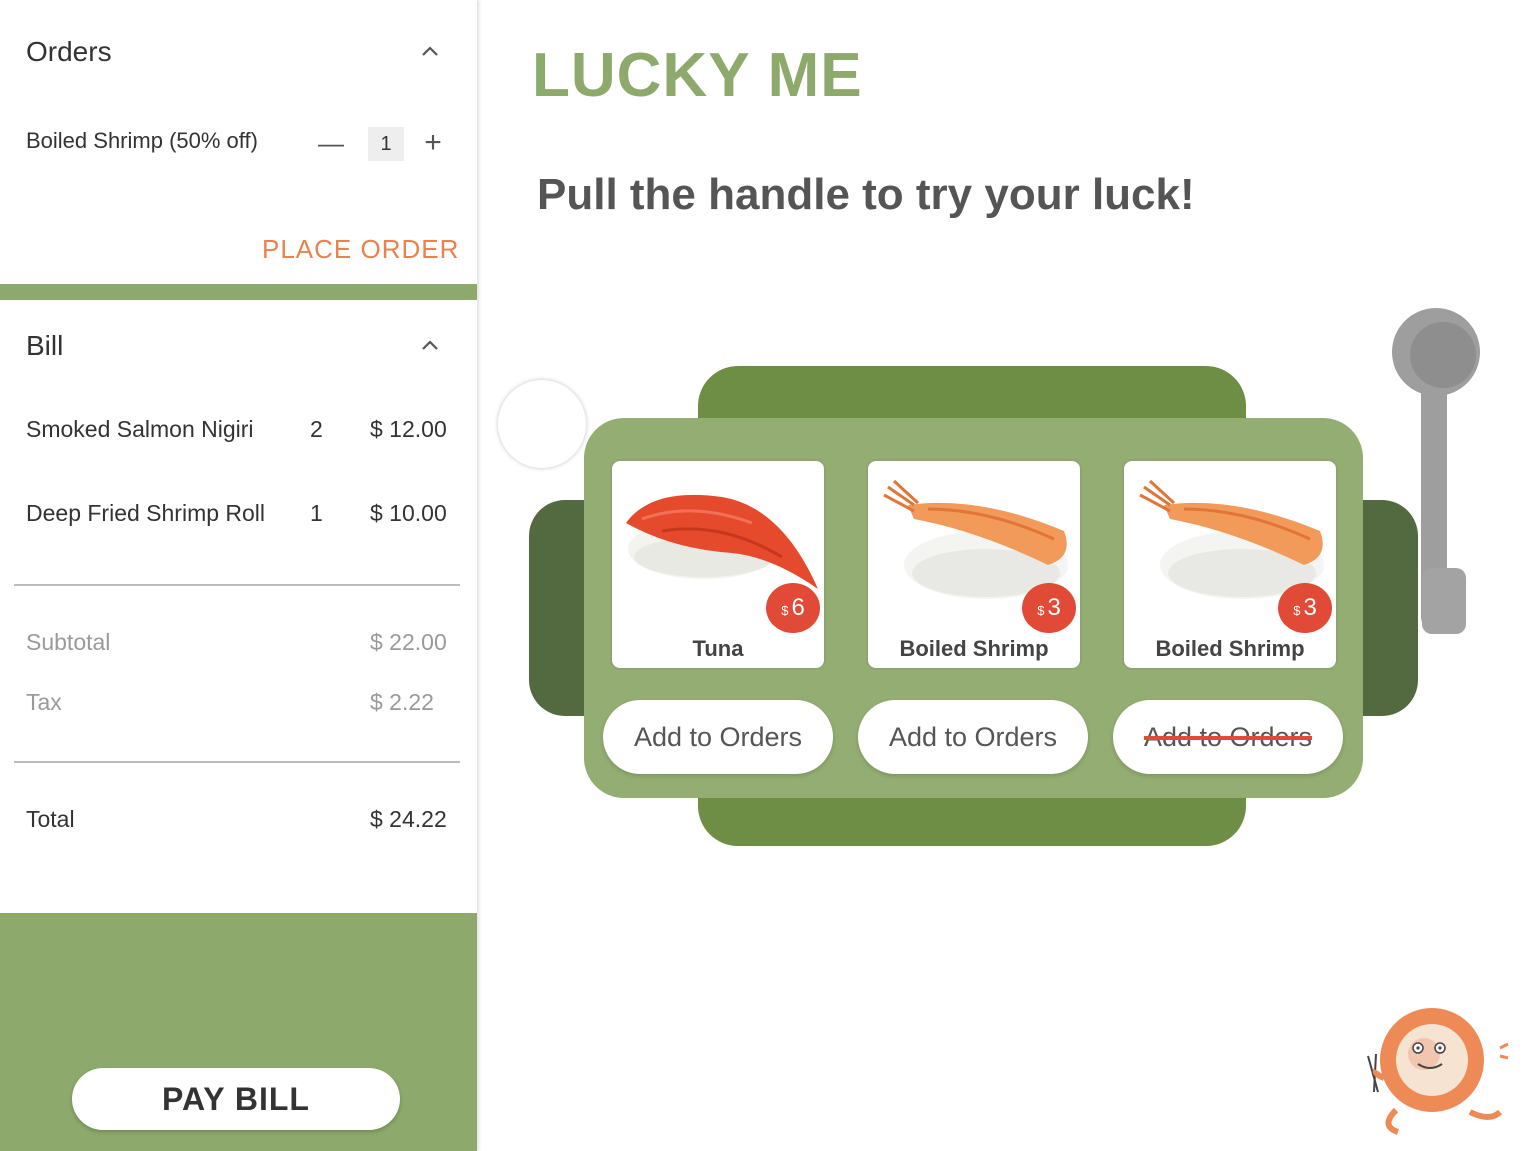 The height and width of the screenshot is (1151, 1531). What do you see at coordinates (1228, 737) in the screenshot?
I see `add-to-orders-button-disabled: Add to Orders` at bounding box center [1228, 737].